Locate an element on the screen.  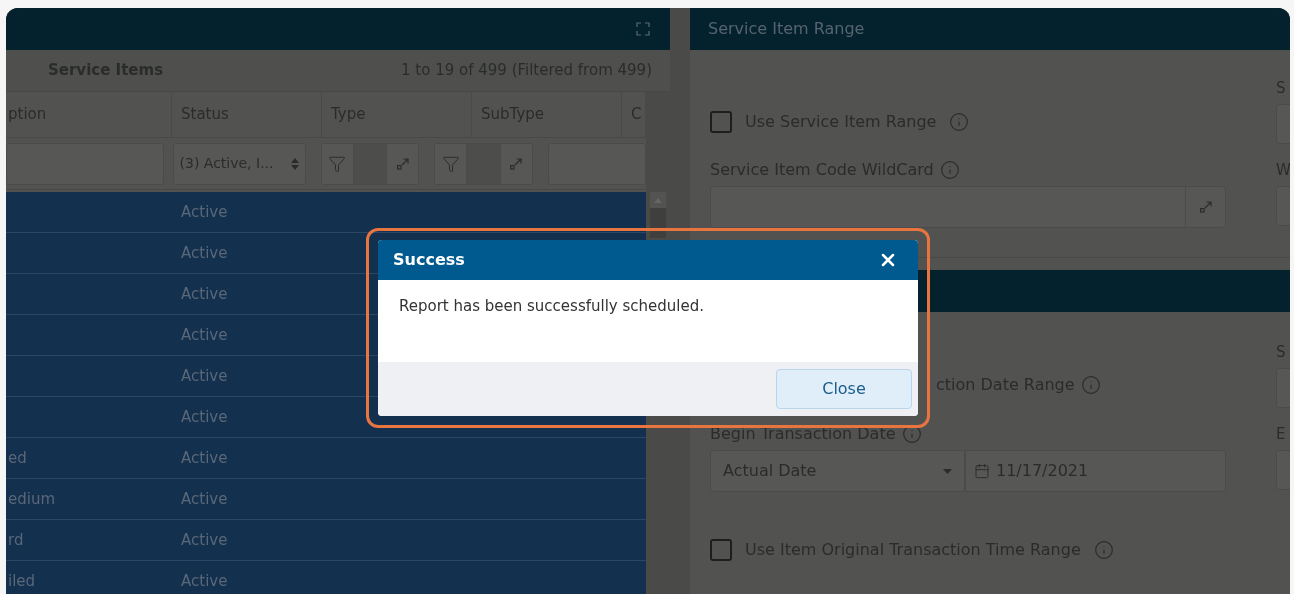
panel-title: Service Item Range is located at coordinates (786, 29).